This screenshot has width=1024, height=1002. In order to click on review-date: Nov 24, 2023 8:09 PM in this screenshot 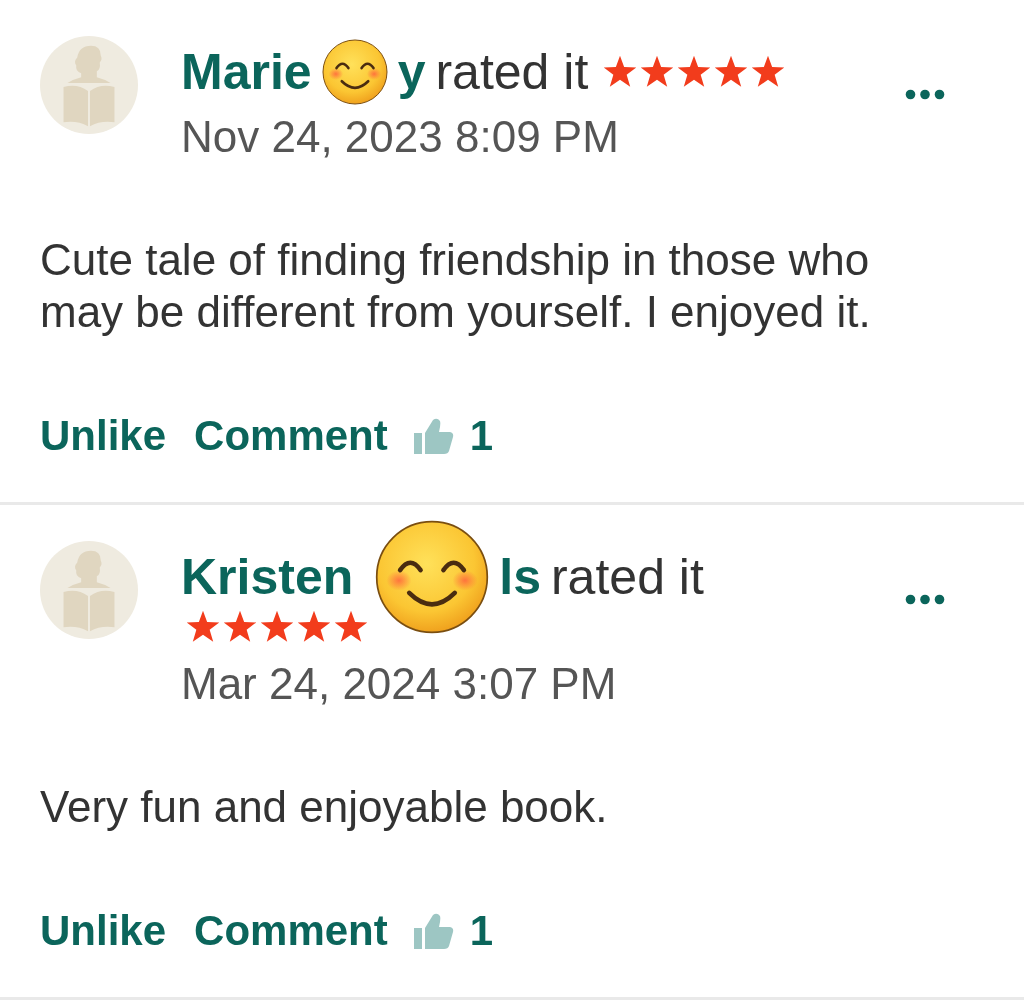, I will do `click(400, 137)`.